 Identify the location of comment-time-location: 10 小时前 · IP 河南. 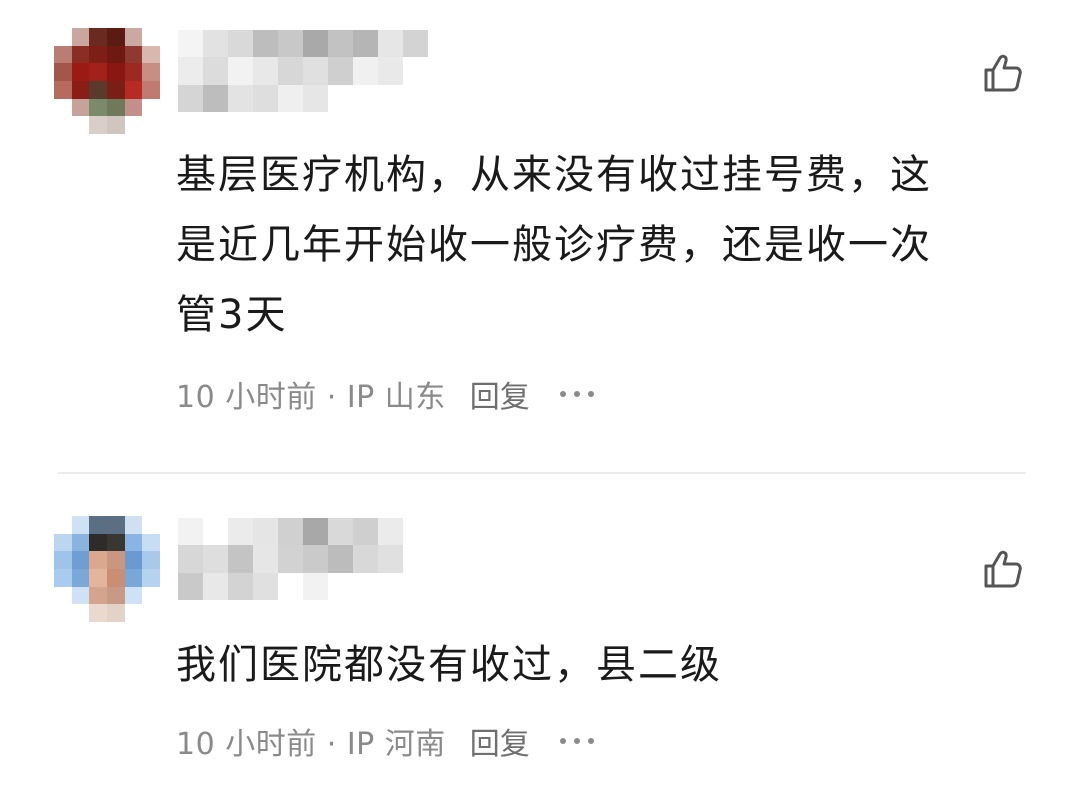
(311, 744).